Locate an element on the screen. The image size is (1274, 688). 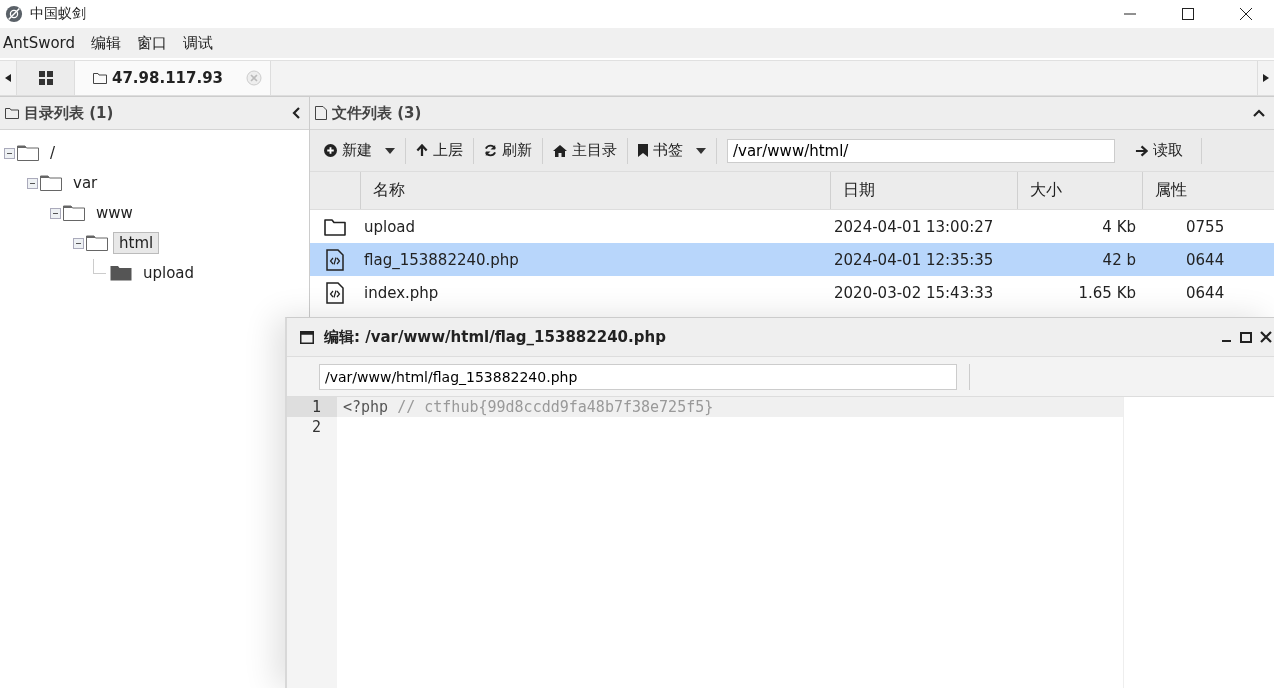
grid-icon is located at coordinates (45, 78).